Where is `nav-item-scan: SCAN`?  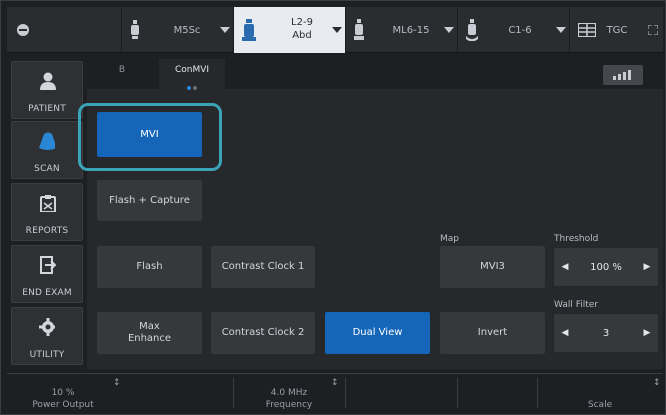
nav-item-scan: SCAN is located at coordinates (47, 150).